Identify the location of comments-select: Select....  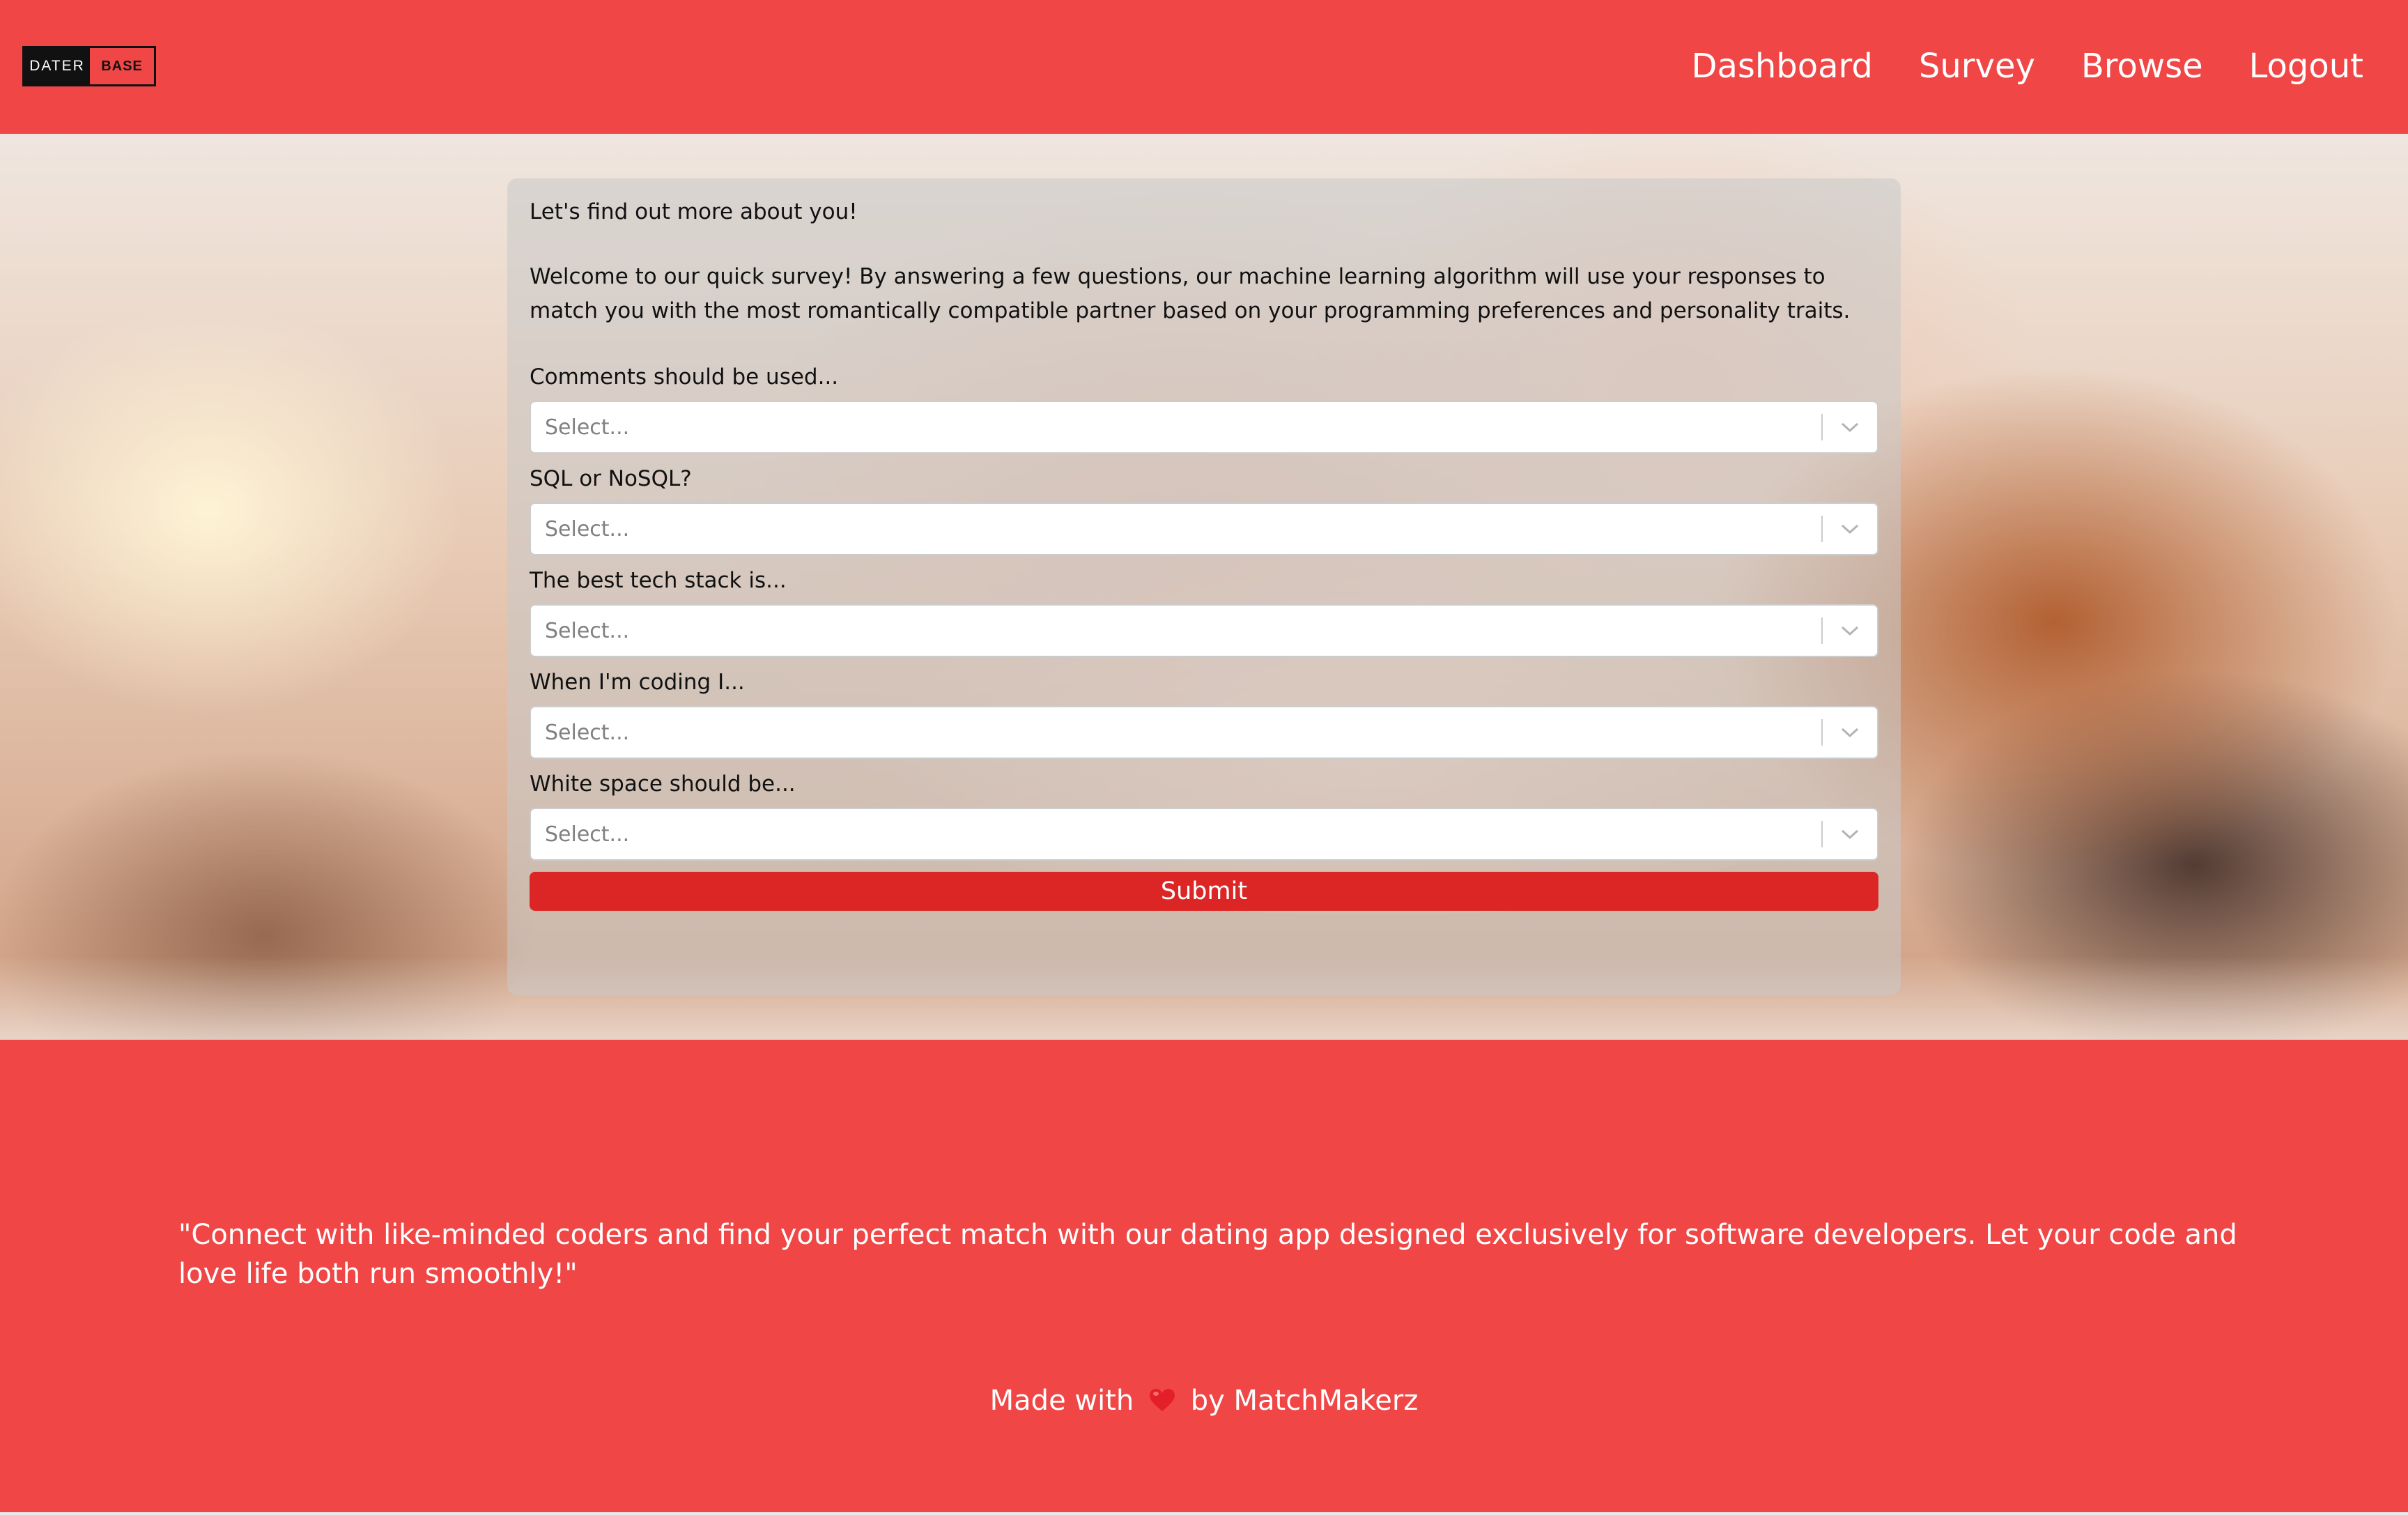
(1204, 428).